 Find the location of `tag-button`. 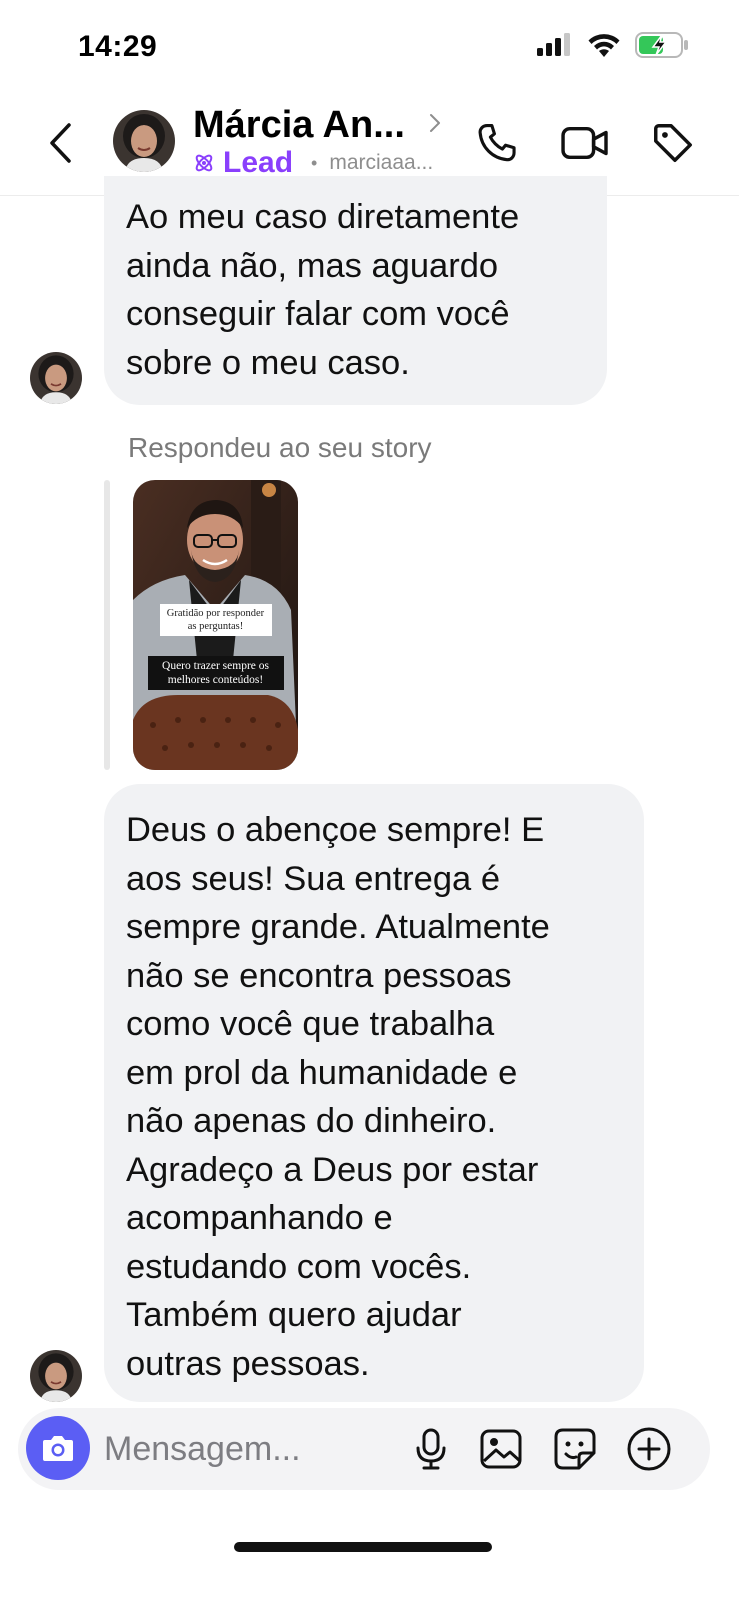

tag-button is located at coordinates (673, 143).